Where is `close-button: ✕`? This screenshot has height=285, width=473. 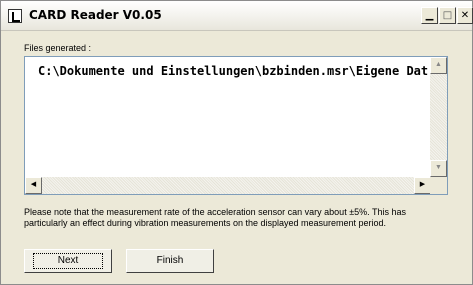
close-button: ✕ is located at coordinates (465, 15).